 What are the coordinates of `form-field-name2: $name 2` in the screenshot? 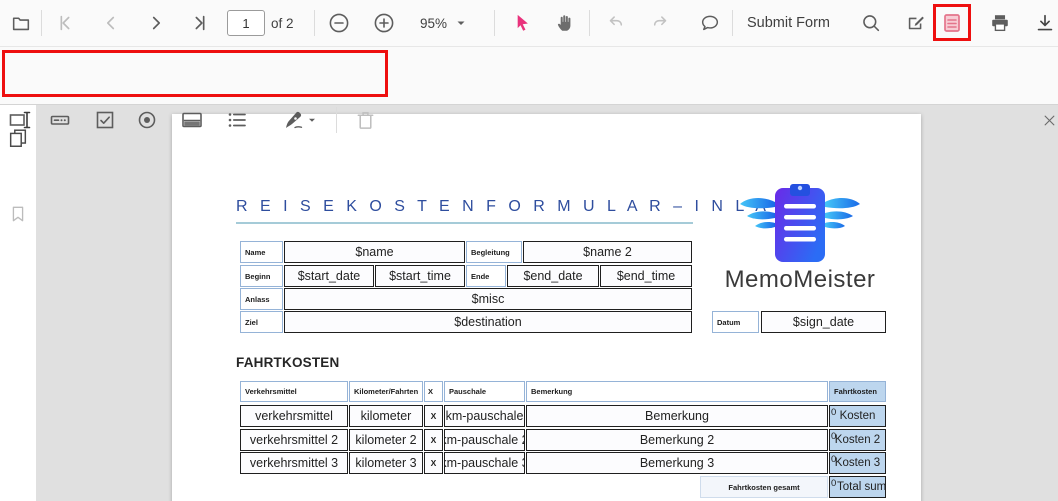 It's located at (607, 252).